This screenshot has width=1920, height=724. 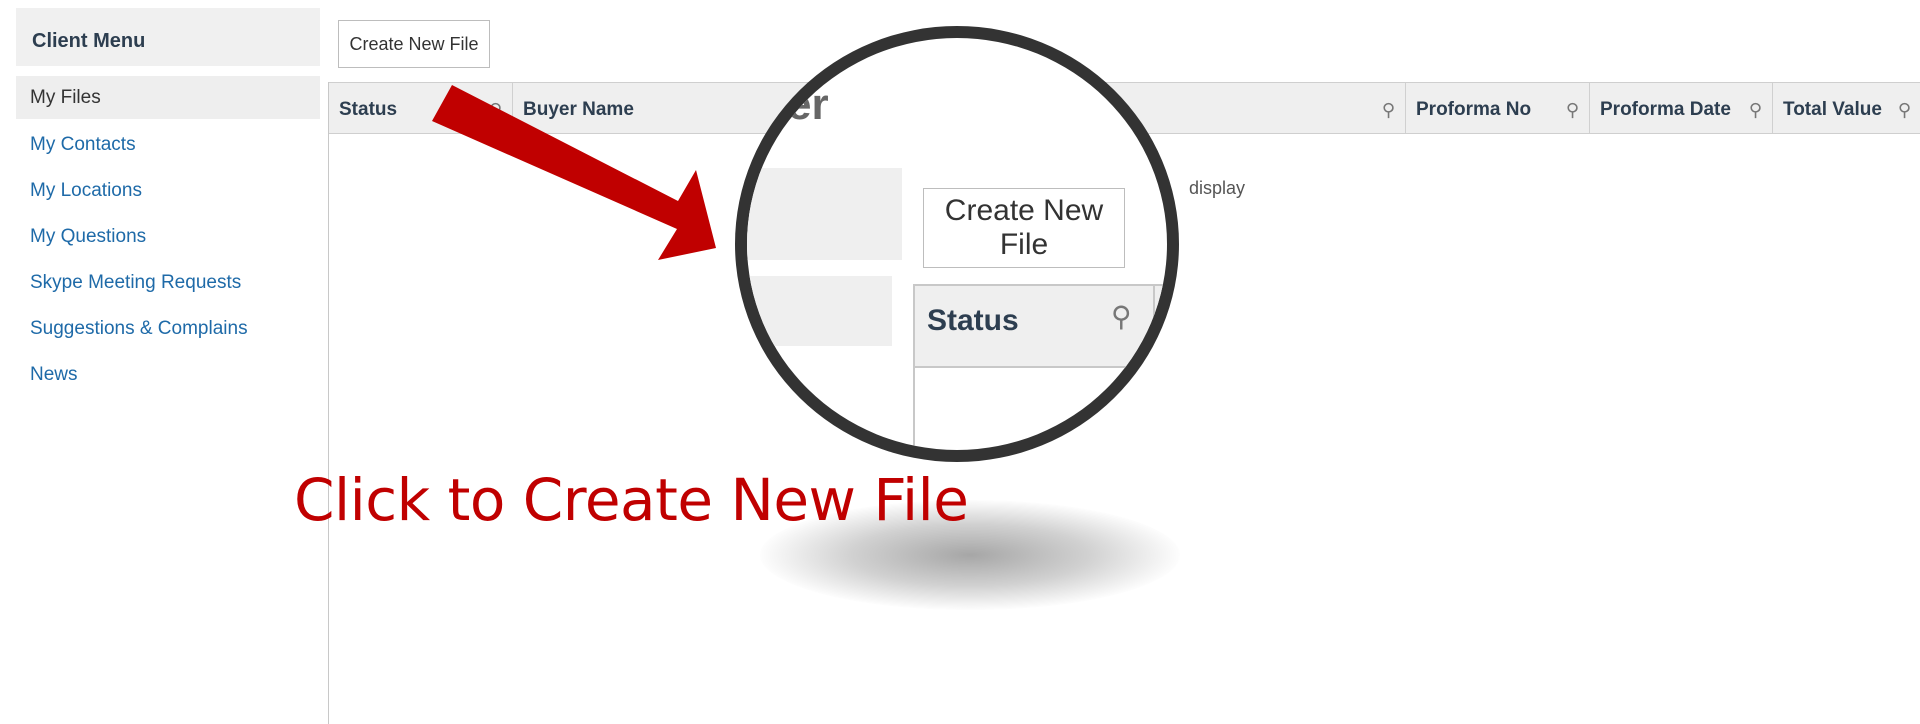 What do you see at coordinates (168, 237) in the screenshot?
I see `sidebar-item-my-questions: My Questions` at bounding box center [168, 237].